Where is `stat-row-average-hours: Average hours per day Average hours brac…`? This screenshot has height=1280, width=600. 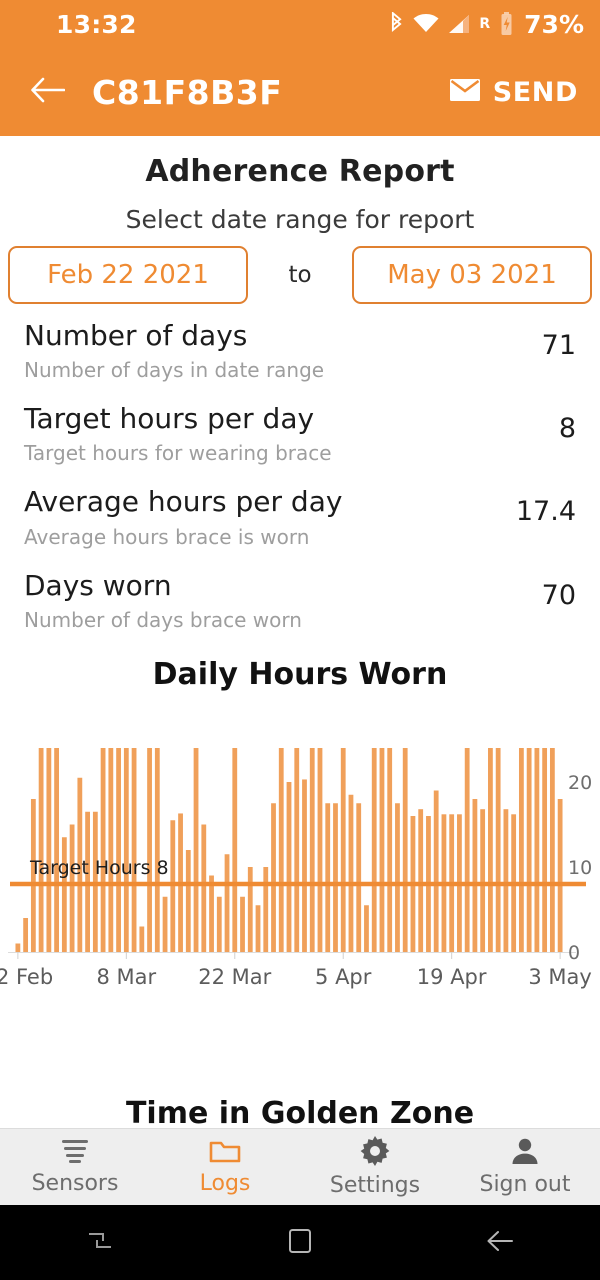 stat-row-average-hours: Average hours per day Average hours brac… is located at coordinates (300, 527).